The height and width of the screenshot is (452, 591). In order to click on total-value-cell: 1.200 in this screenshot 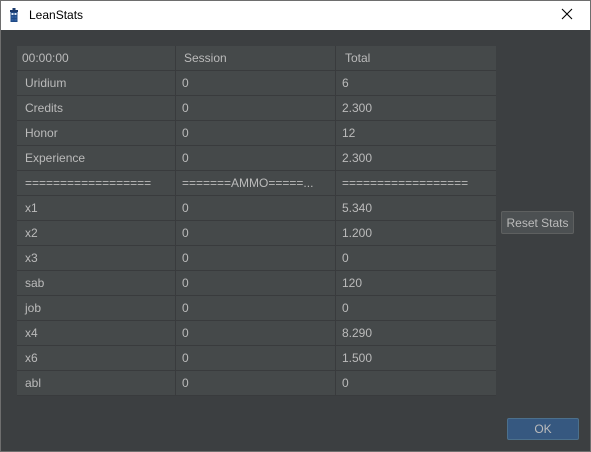, I will do `click(357, 233)`.